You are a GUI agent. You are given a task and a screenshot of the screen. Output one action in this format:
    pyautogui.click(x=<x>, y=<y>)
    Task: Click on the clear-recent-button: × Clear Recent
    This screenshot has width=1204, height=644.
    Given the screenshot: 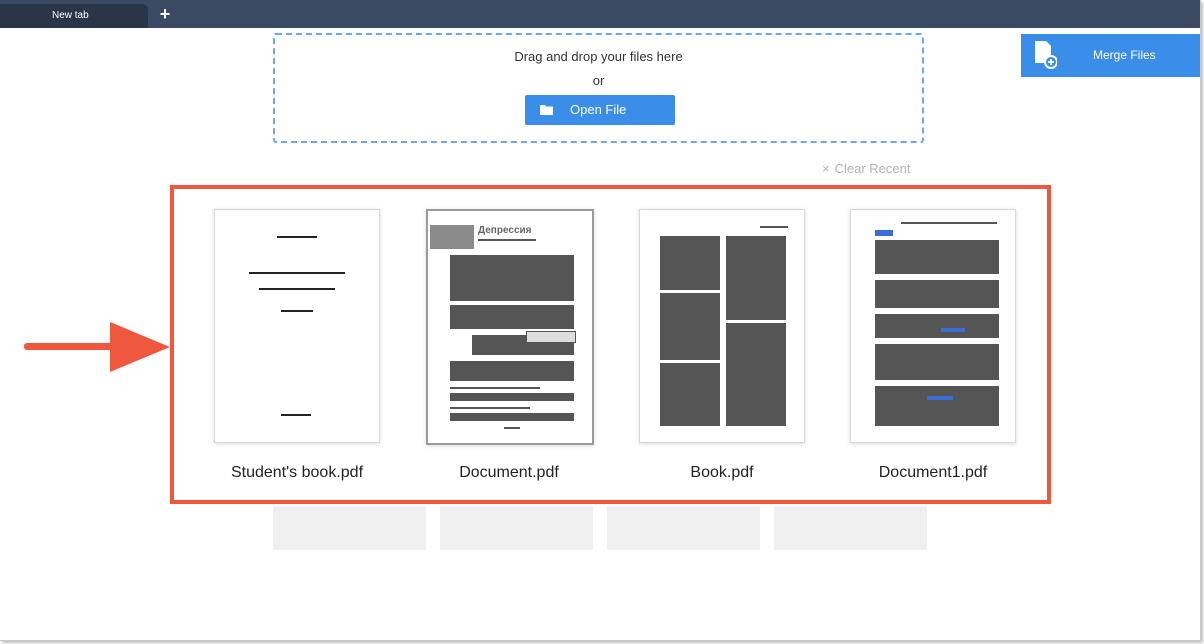 What is the action you would take?
    pyautogui.click(x=866, y=168)
    